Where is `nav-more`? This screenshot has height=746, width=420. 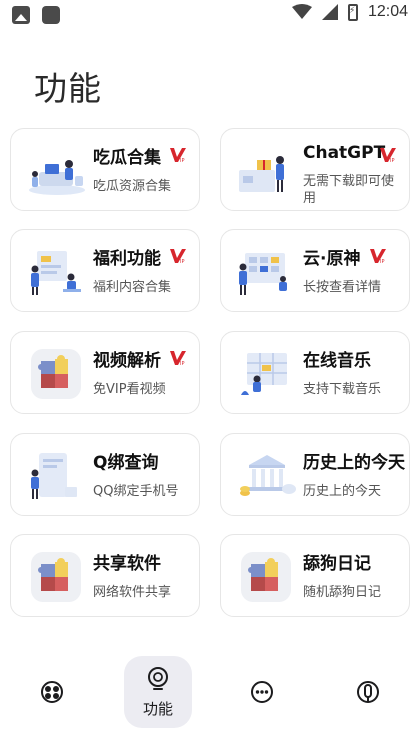 nav-more is located at coordinates (263, 688).